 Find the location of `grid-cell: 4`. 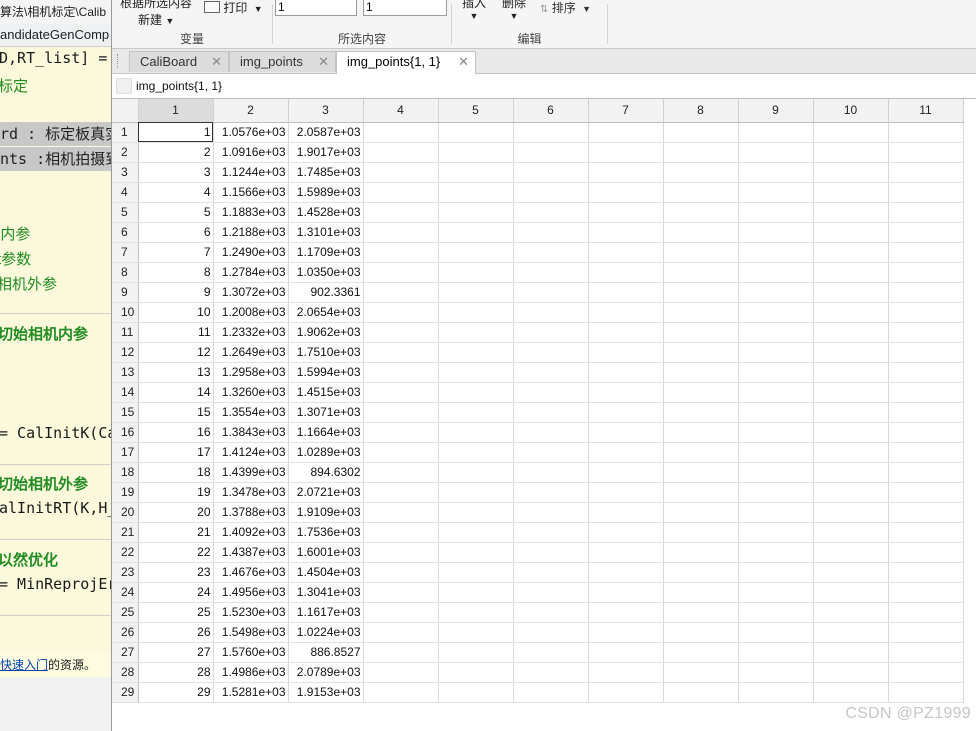

grid-cell: 4 is located at coordinates (176, 192).